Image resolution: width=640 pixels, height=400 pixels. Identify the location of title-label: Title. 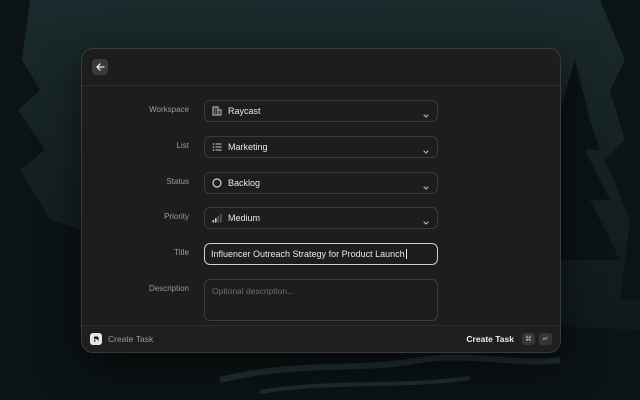
(181, 252).